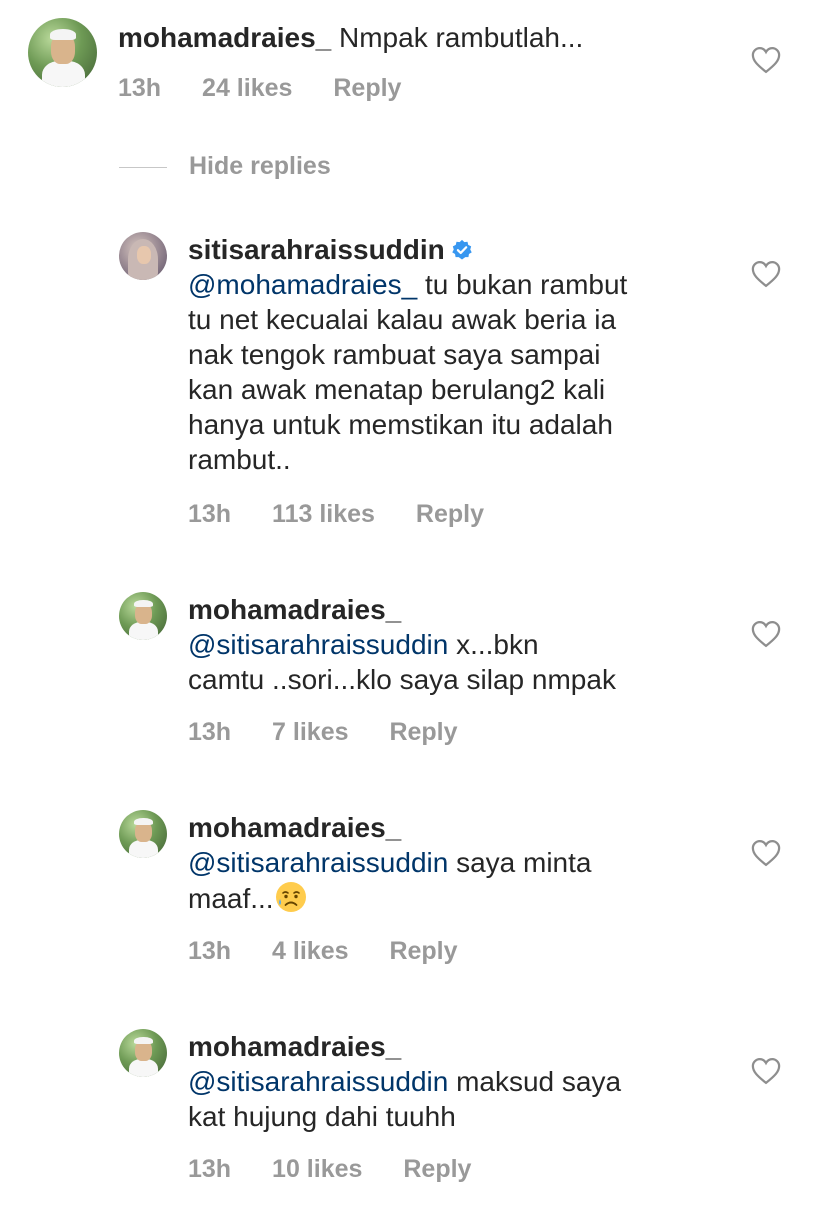 This screenshot has height=1220, width=828. I want to click on reply-meta: 13h 10 likes Reply, so click(329, 1169).